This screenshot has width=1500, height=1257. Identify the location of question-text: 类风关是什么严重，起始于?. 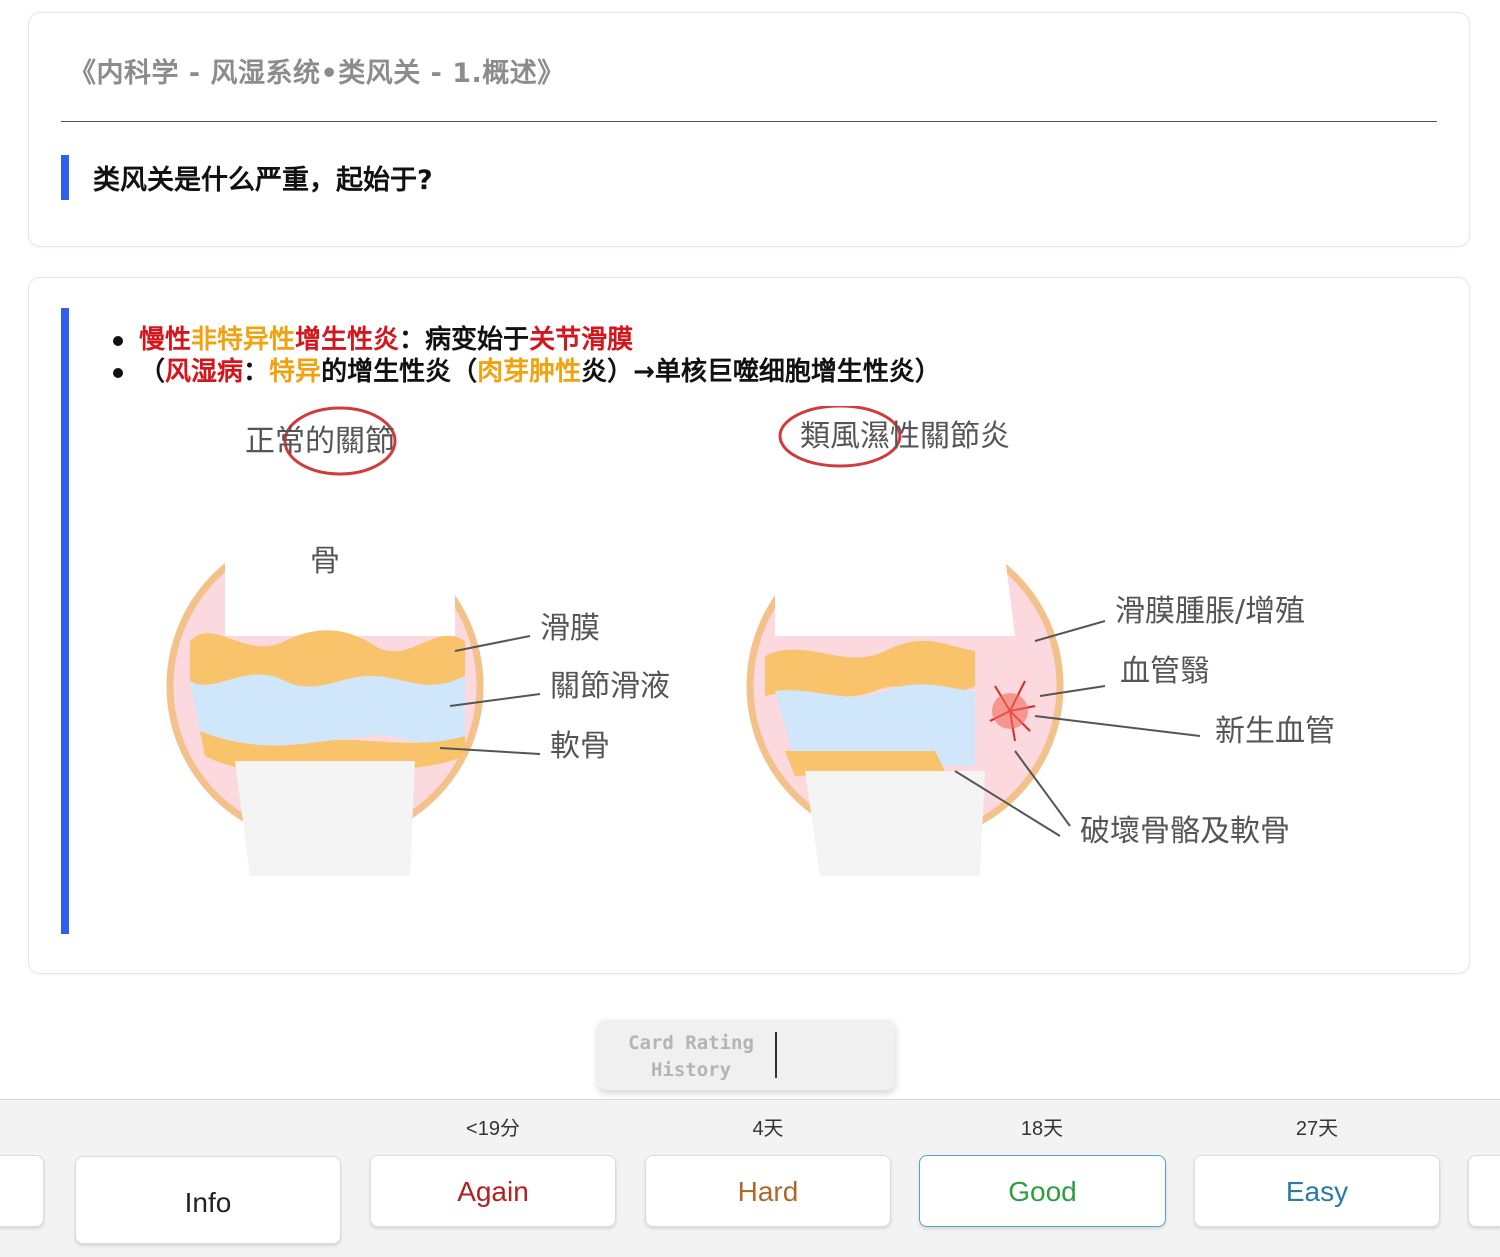
(263, 180).